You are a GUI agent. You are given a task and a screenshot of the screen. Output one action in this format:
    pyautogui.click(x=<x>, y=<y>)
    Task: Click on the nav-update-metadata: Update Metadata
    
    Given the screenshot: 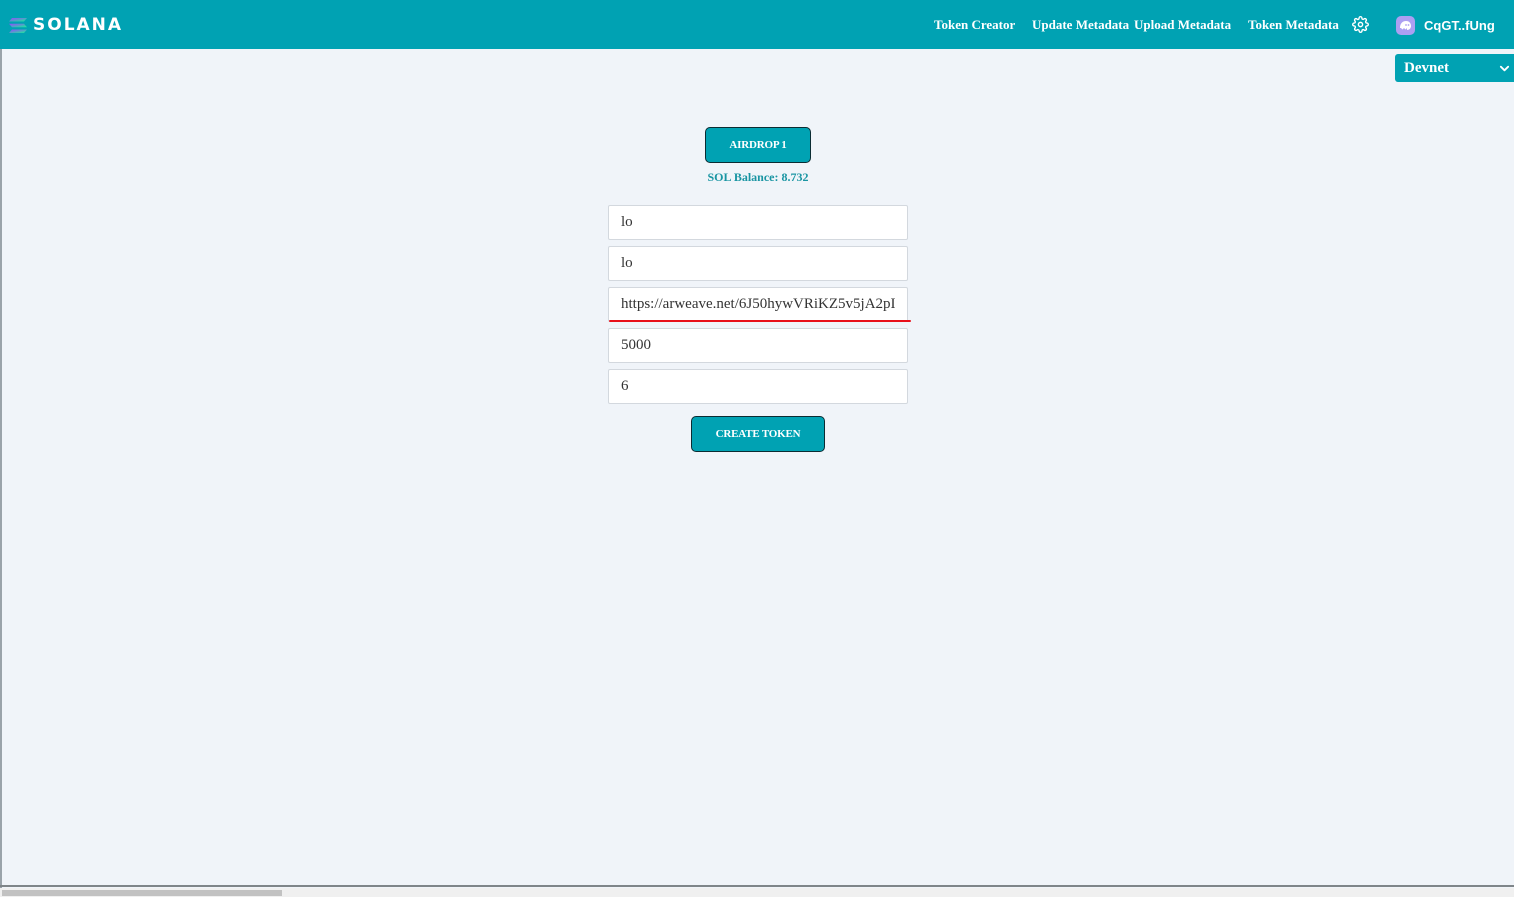 What is the action you would take?
    pyautogui.click(x=1080, y=25)
    